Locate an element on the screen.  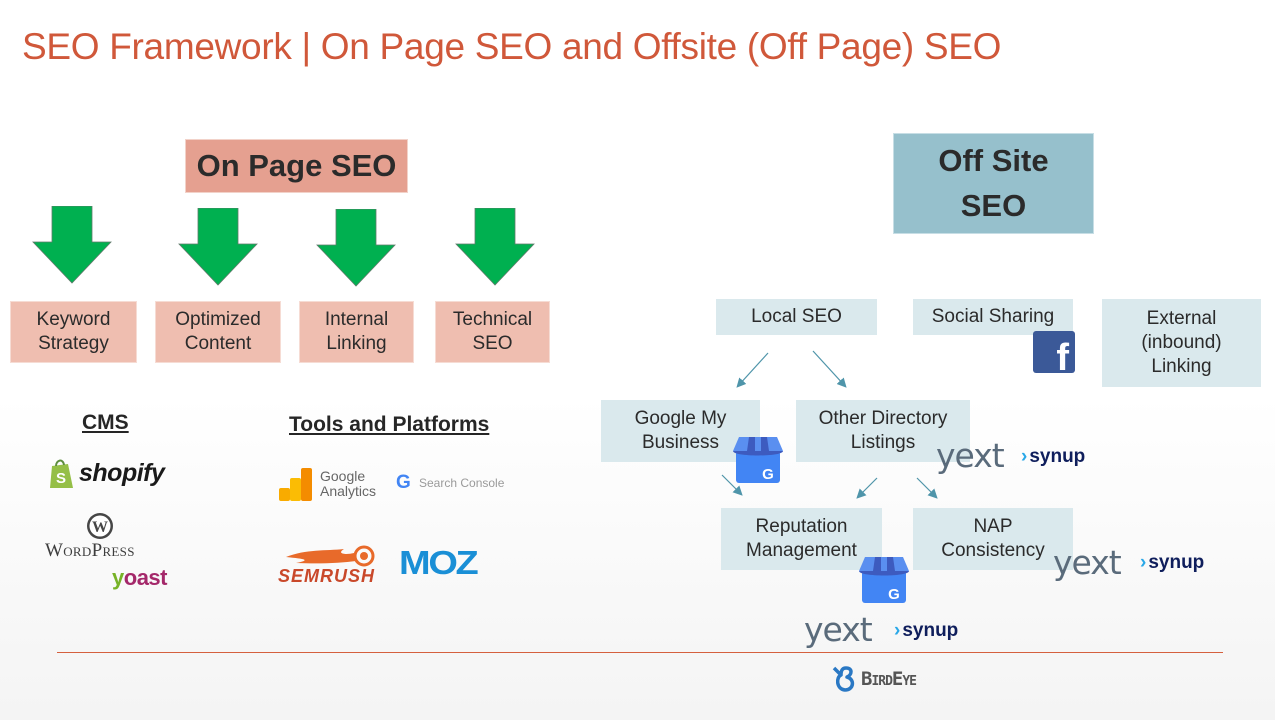
connector-arrows is located at coordinates (829, 424).